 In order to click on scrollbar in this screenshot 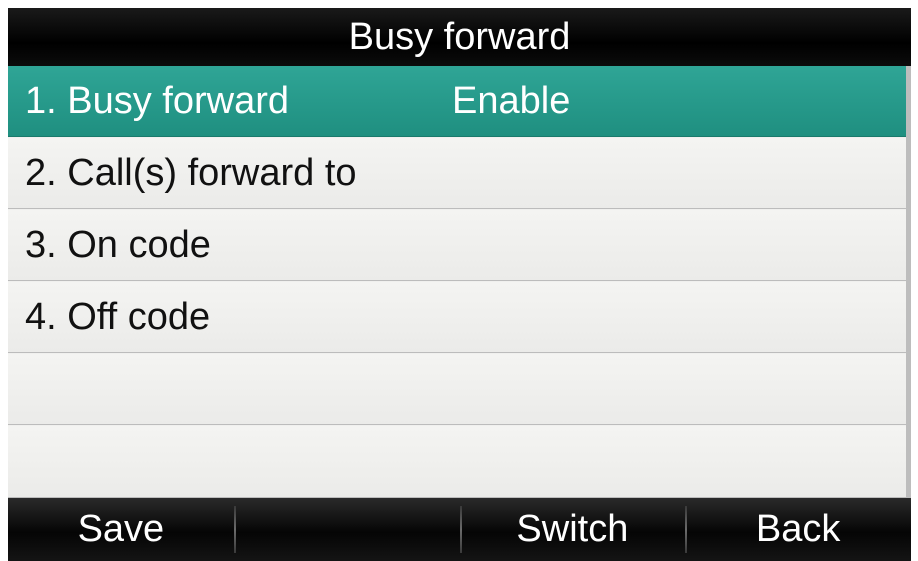, I will do `click(908, 282)`.